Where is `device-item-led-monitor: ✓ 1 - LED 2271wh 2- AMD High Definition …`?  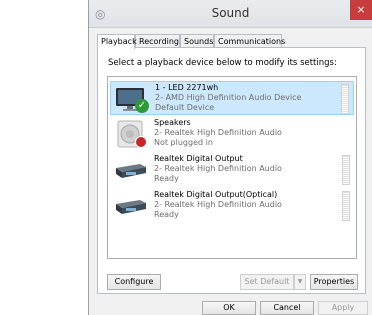
device-item-led-monitor: ✓ 1 - LED 2271wh 2- AMD High Definition … is located at coordinates (232, 98).